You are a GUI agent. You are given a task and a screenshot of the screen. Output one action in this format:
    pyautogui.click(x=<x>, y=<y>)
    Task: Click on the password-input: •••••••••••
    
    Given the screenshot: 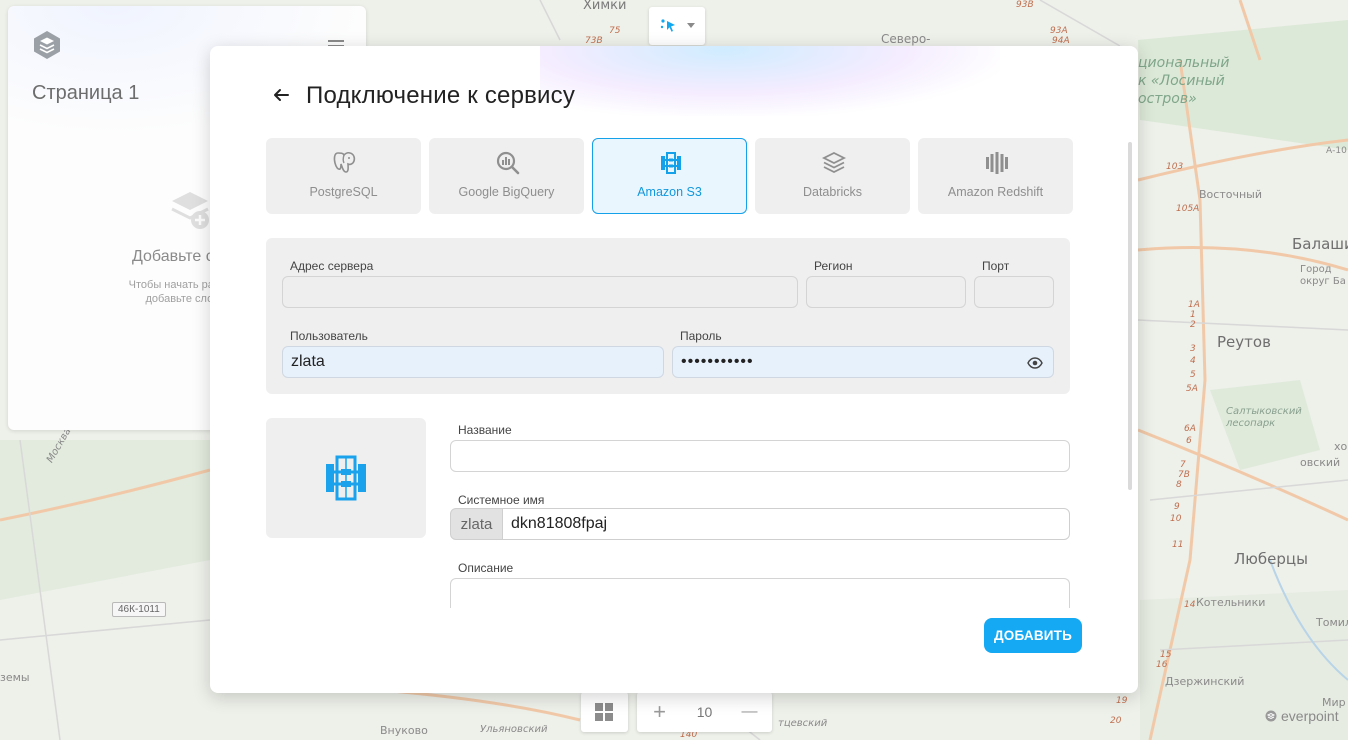 What is the action you would take?
    pyautogui.click(x=863, y=362)
    